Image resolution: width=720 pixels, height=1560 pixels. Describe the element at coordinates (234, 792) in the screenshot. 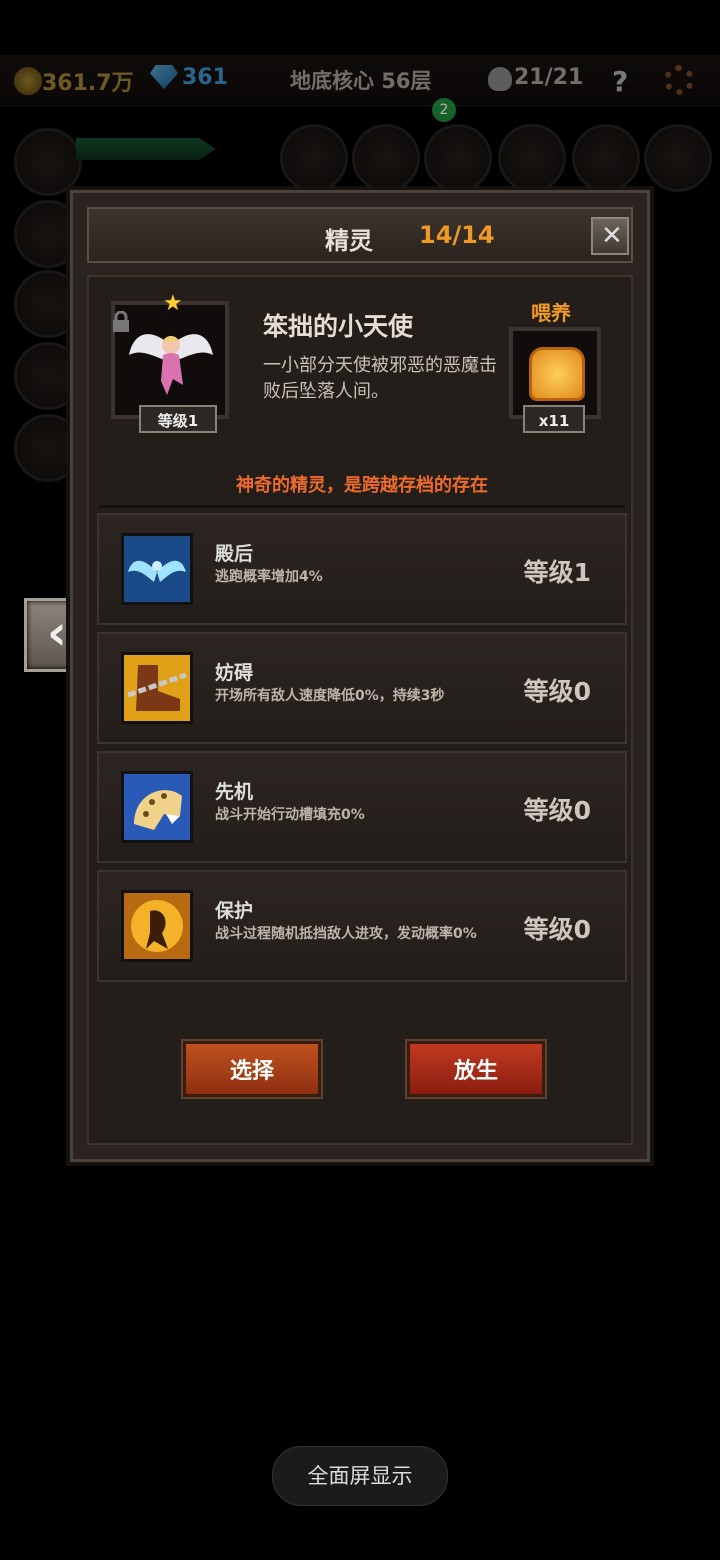

I see `skill-name: 先机` at that location.